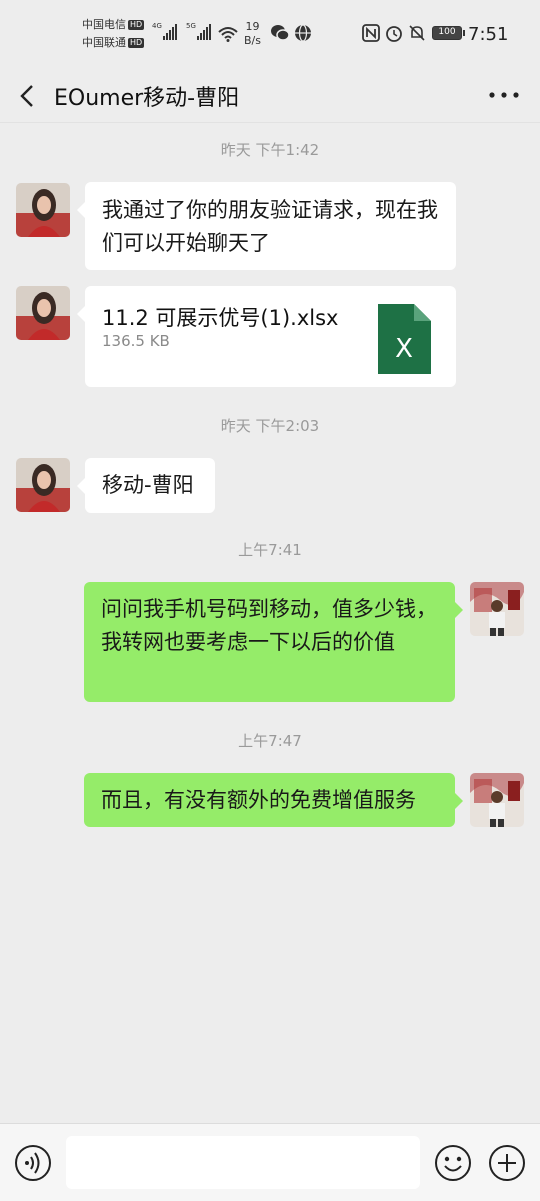  Describe the element at coordinates (228, 34) in the screenshot. I see `wifi-icon` at that location.